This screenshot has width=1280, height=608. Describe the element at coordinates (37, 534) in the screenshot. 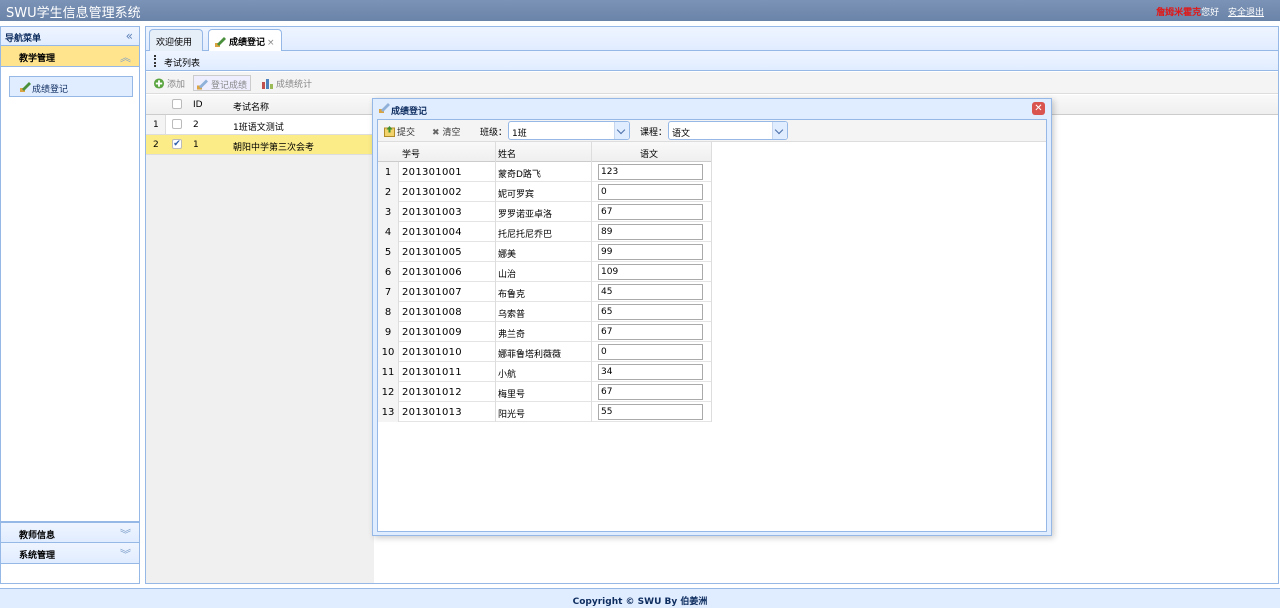

I see `accordion-teacher-label: 教师信息` at that location.